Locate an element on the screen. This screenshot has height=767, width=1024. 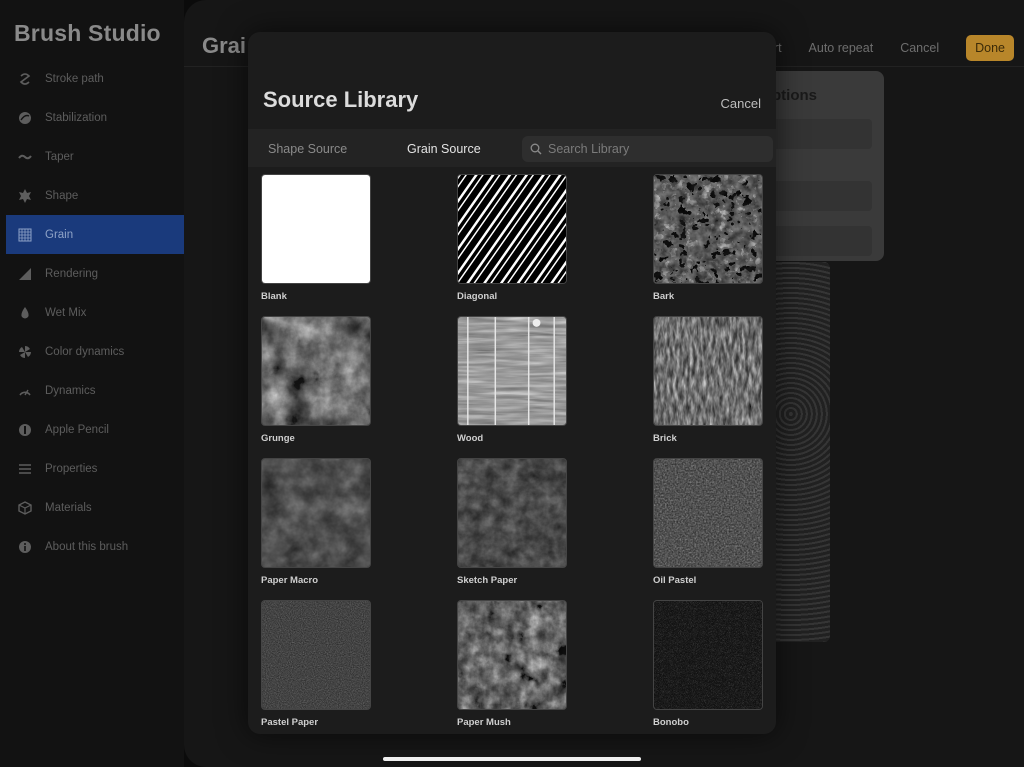
source-tile-oil-pastel: Oil Pastel is located at coordinates (708, 522).